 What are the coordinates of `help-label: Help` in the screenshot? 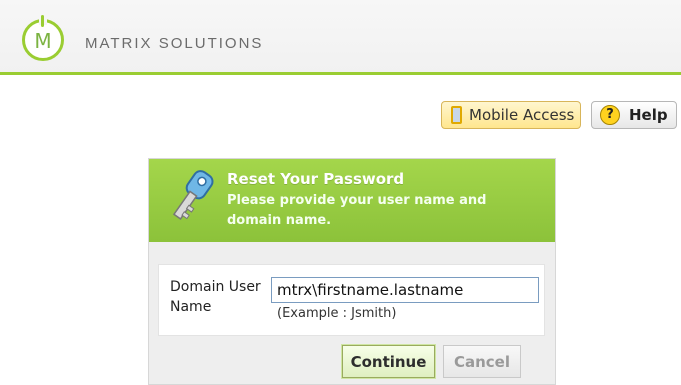 It's located at (648, 115).